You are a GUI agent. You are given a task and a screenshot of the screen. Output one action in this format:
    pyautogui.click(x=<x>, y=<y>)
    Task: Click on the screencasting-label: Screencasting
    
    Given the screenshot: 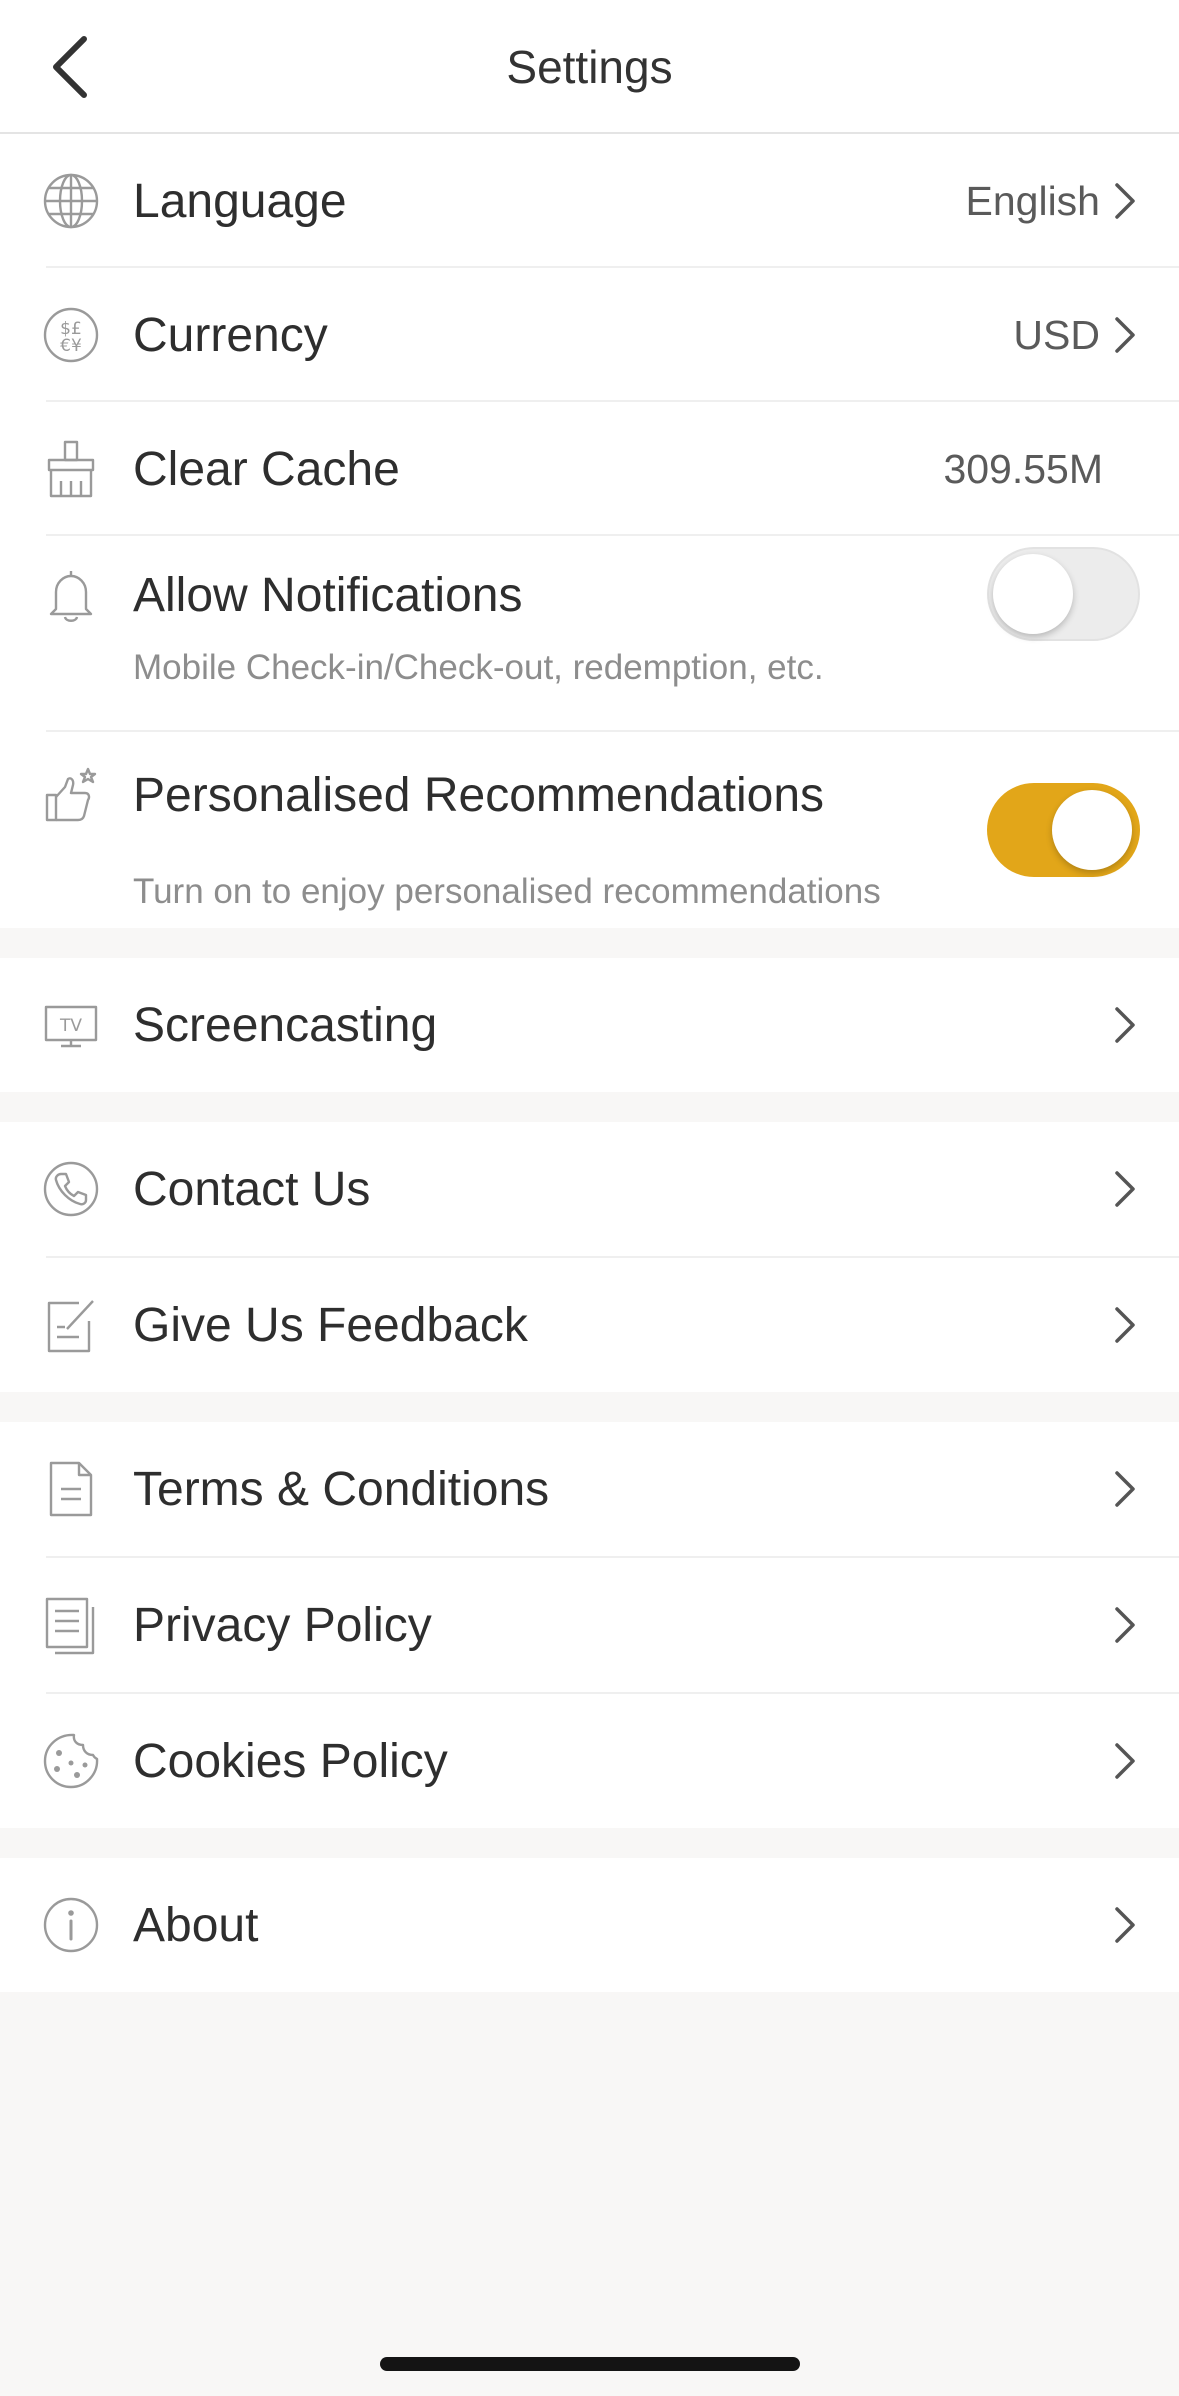 What is the action you would take?
    pyautogui.click(x=285, y=1025)
    